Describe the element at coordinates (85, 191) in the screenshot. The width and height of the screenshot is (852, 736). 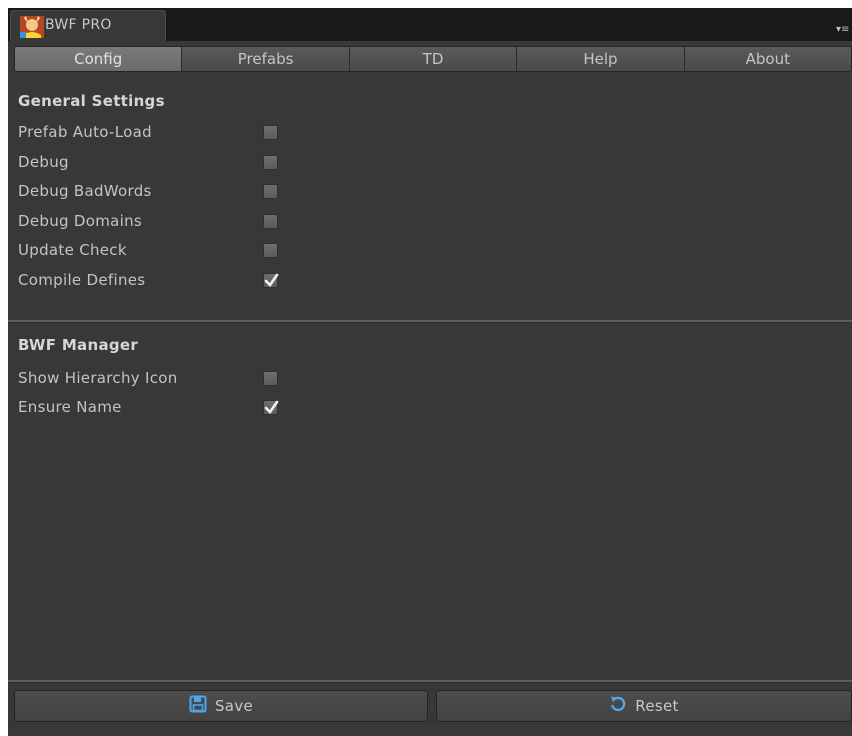
I see `setting-label: Debug BadWords` at that location.